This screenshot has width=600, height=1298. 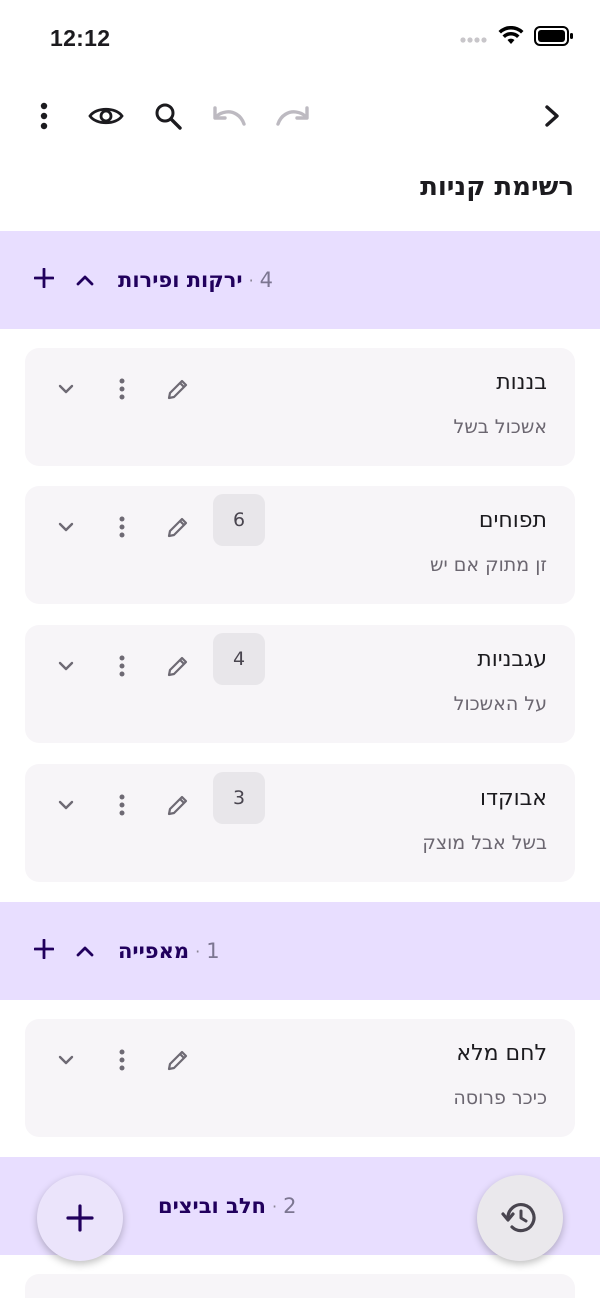 I want to click on eye-icon, so click(x=106, y=116).